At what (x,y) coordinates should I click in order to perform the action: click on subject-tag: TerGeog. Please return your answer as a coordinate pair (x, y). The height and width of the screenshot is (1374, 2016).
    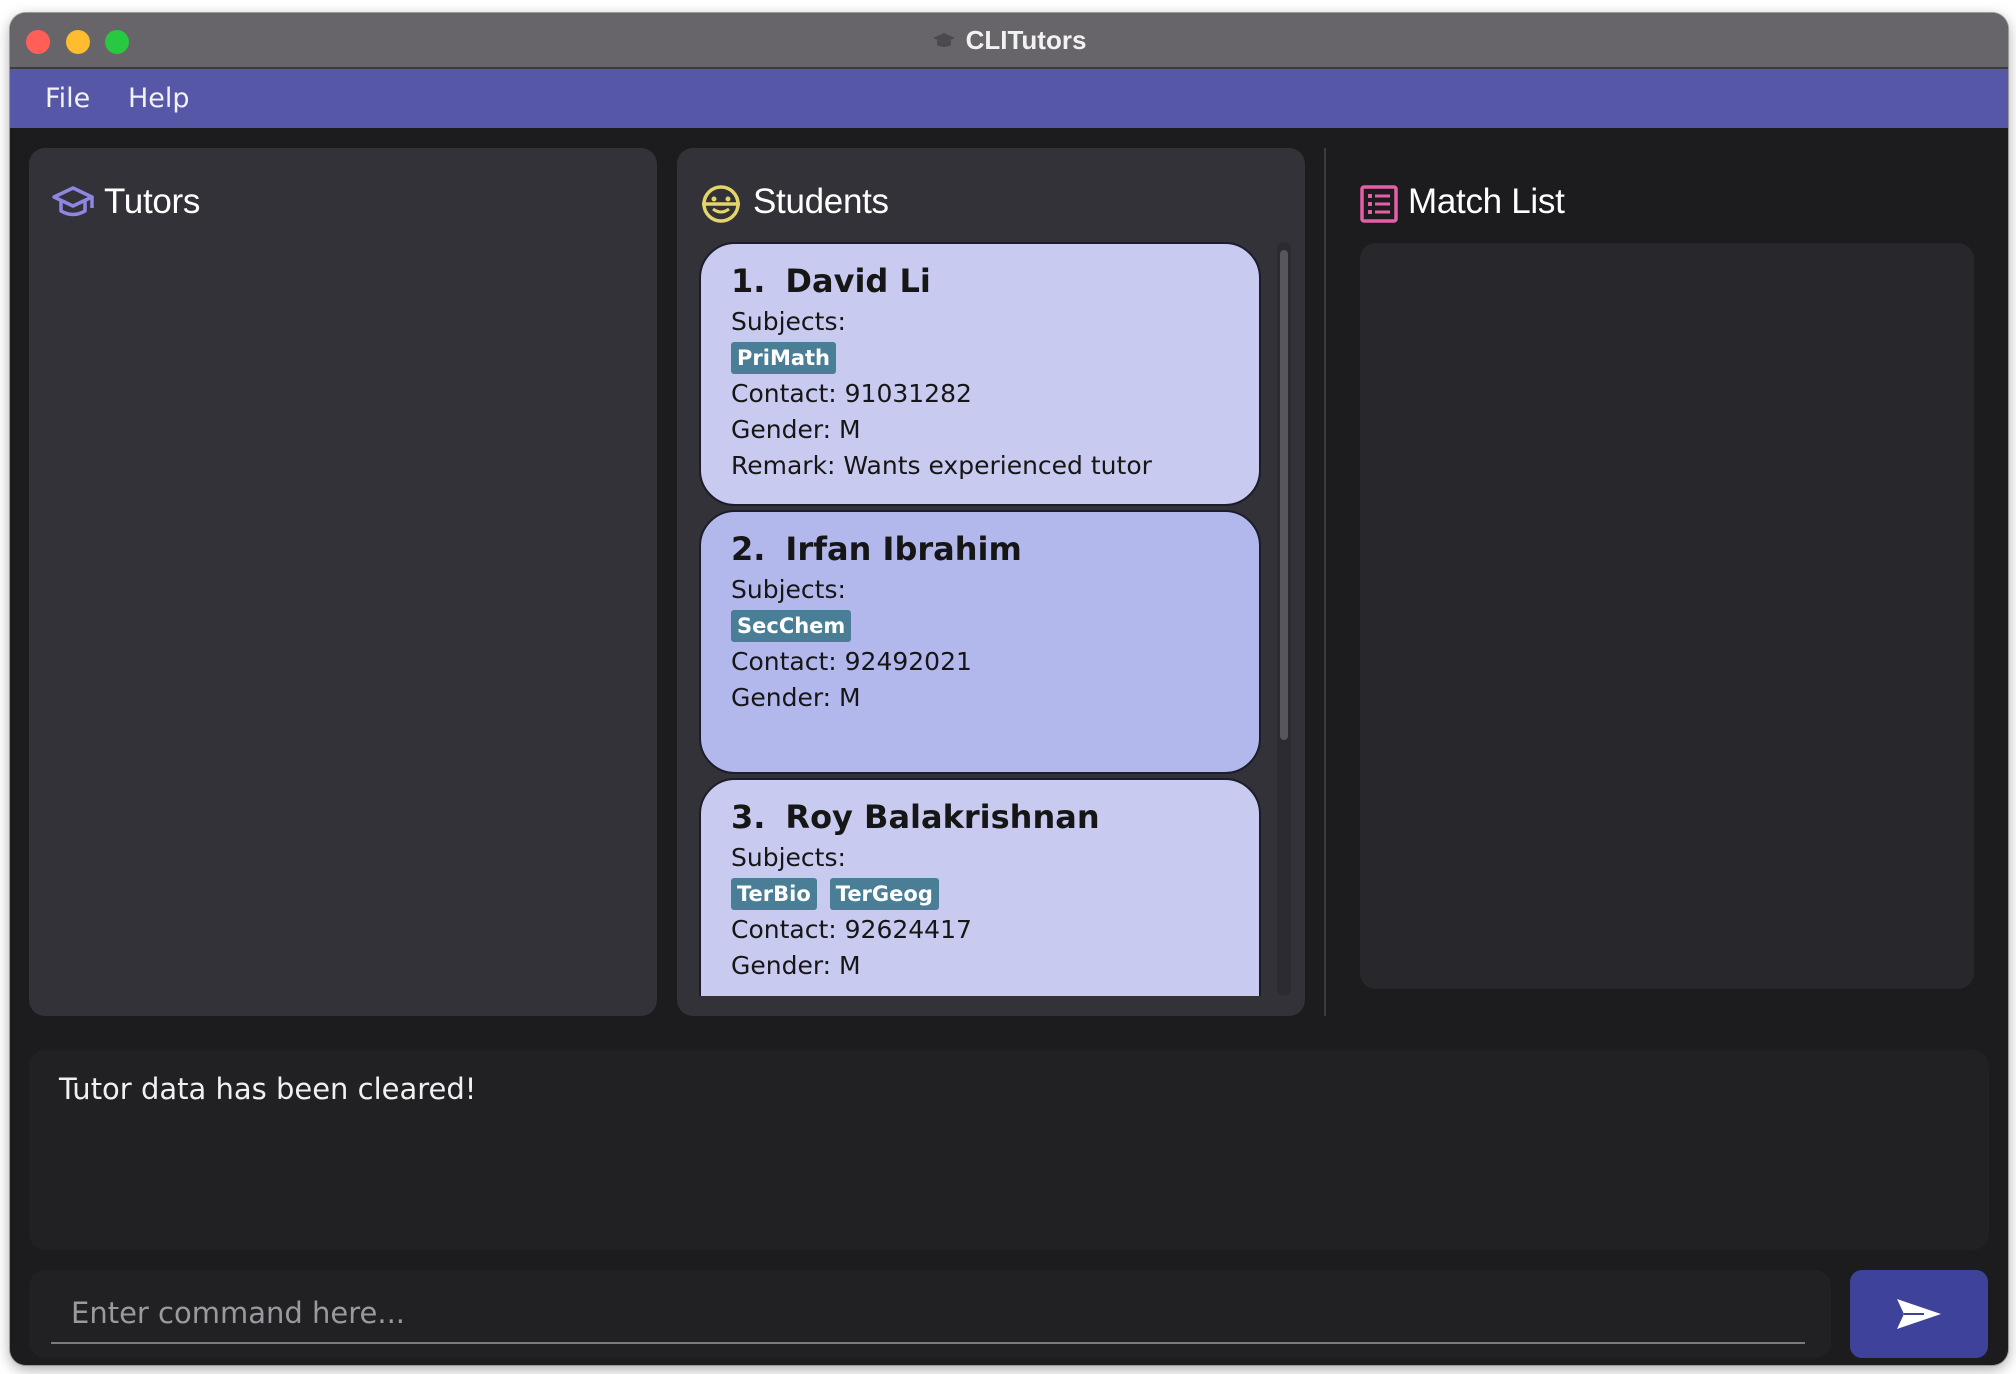
    Looking at the image, I should click on (884, 894).